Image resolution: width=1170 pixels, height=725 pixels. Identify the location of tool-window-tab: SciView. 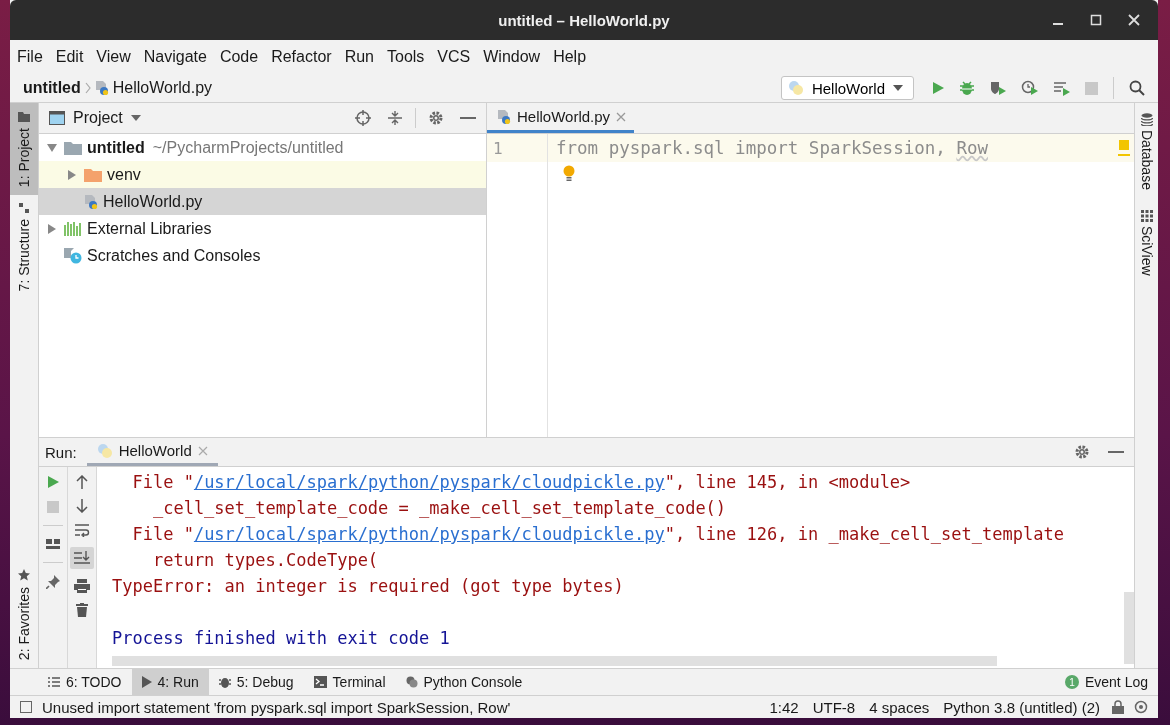
(1146, 242).